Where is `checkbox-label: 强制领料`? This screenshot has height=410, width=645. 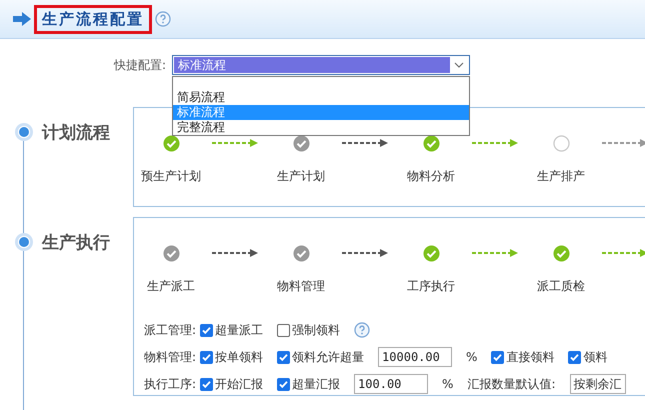
checkbox-label: 强制领料 is located at coordinates (316, 330).